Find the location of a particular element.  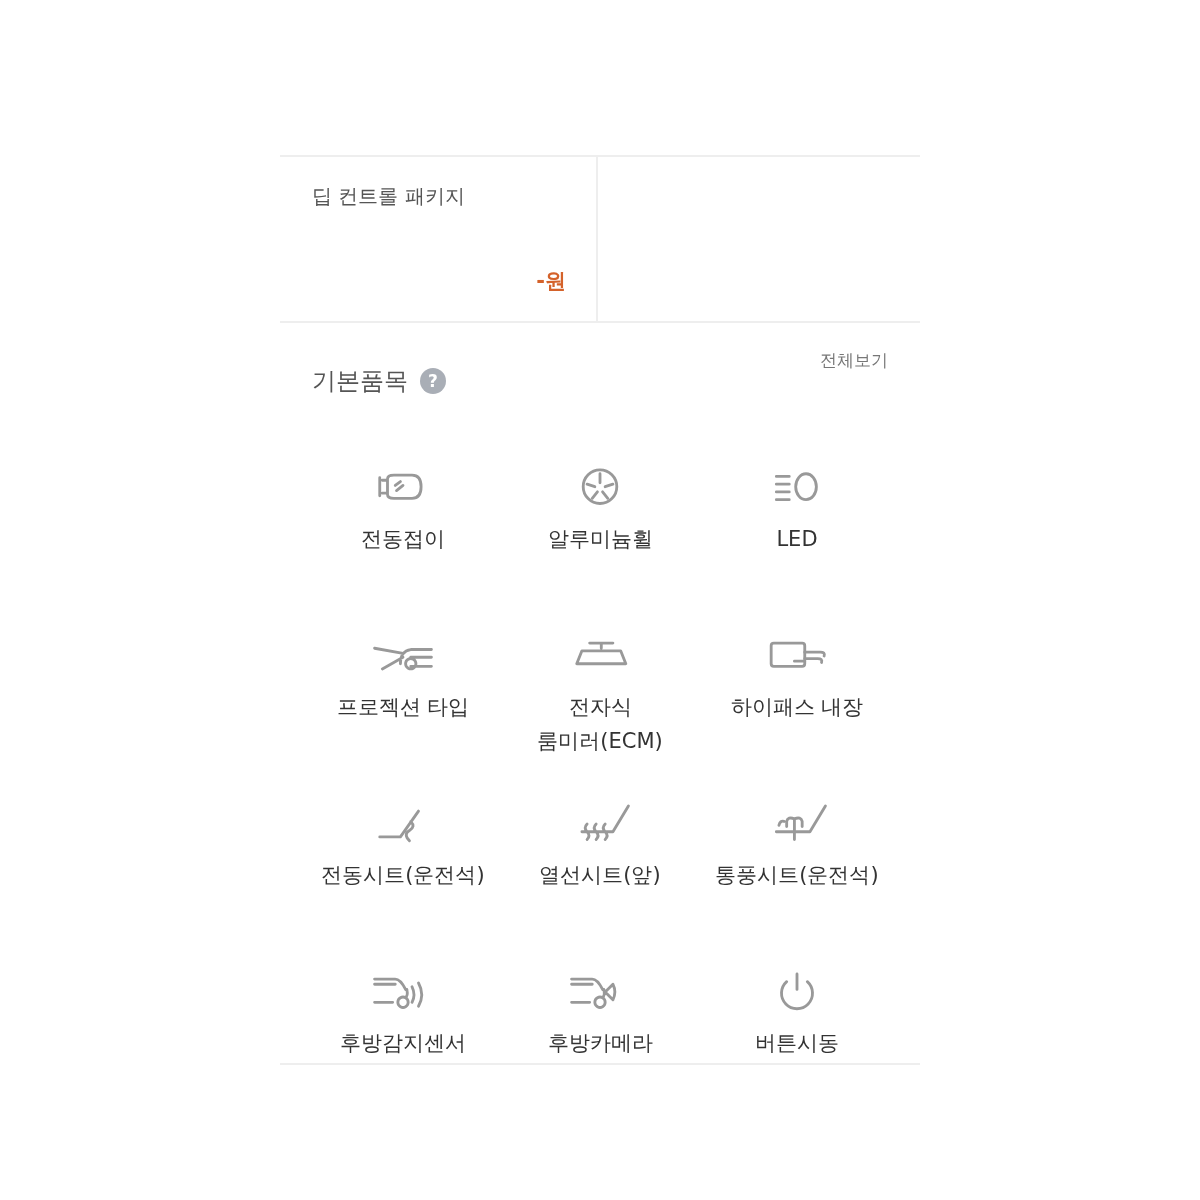

feature-label: 알루미늄휠 is located at coordinates (600, 539).